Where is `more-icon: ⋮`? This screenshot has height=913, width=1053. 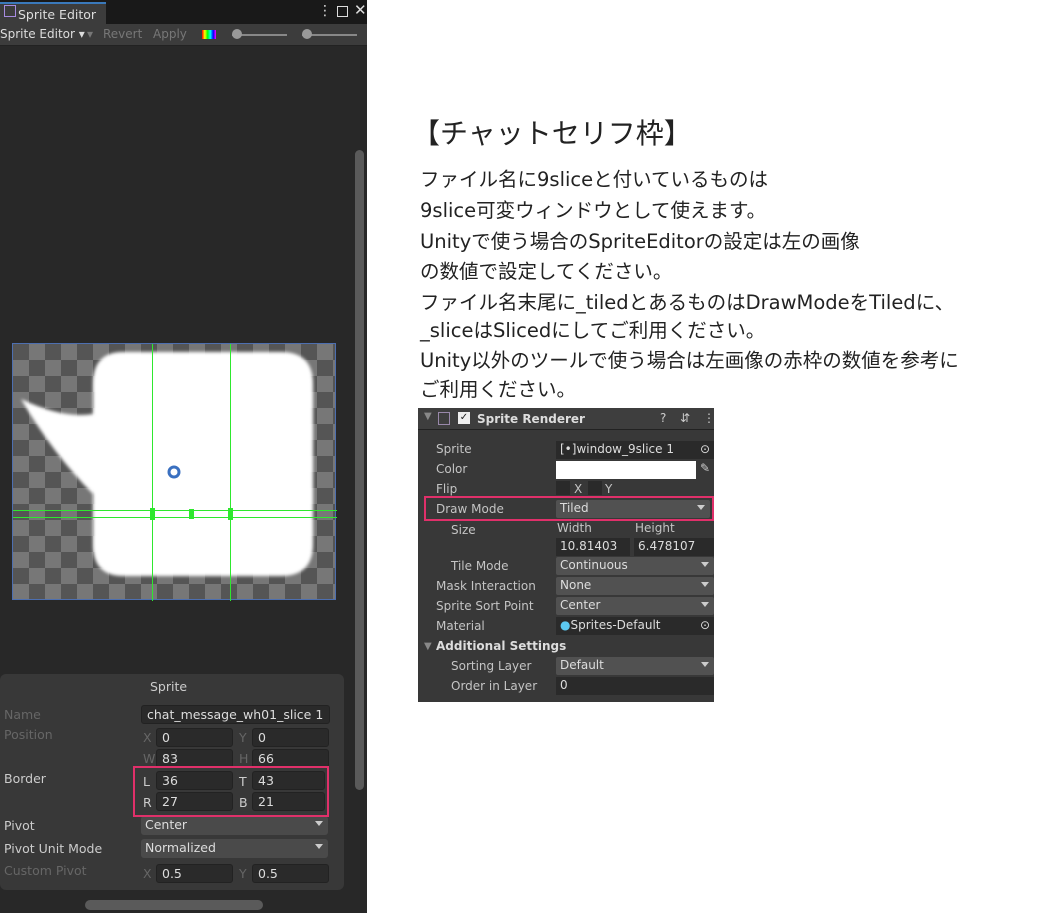
more-icon: ⋮ is located at coordinates (709, 418).